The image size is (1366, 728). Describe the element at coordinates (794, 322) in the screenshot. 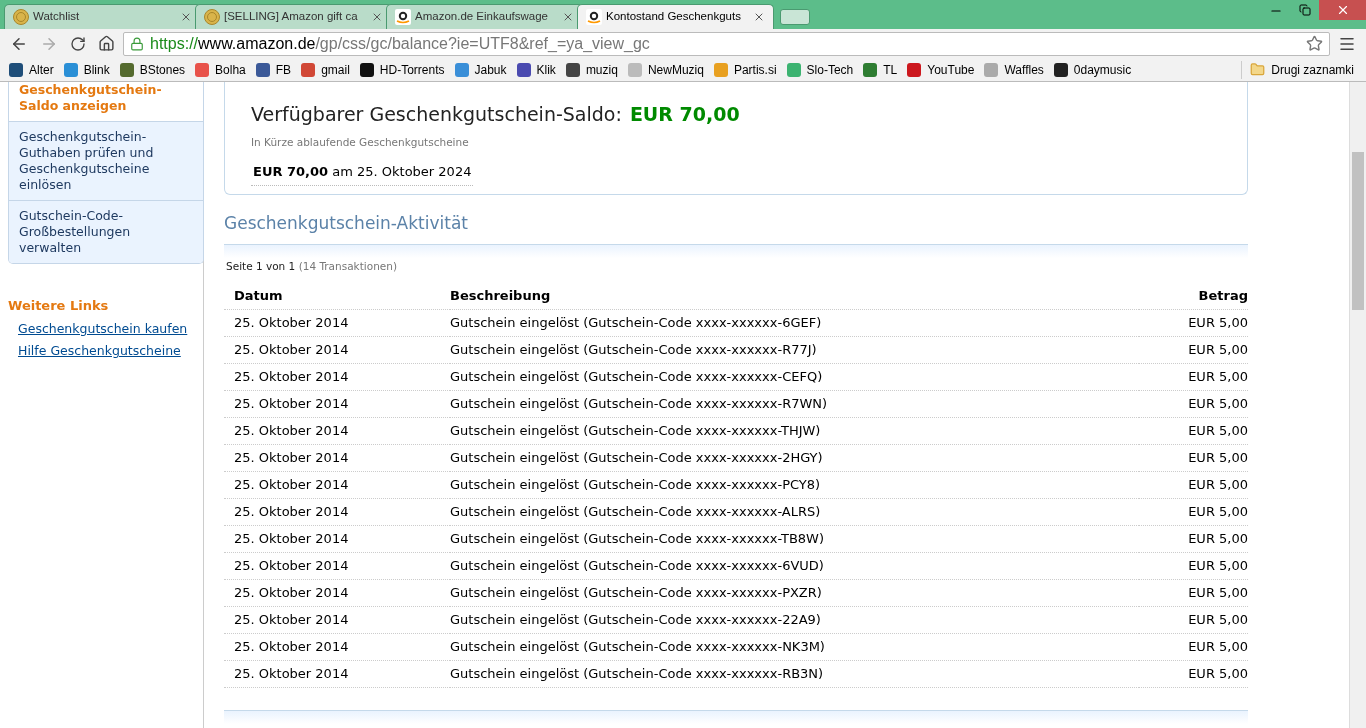

I see `table-cell: Gutschein eingelöst (Gutschein-Code xxxx-xxxxxx-6GEF)` at that location.